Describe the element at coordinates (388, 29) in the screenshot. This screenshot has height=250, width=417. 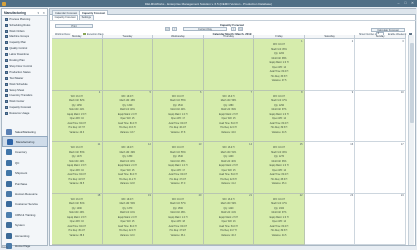
I see `calculate-forecast-button: Calculate Forecast` at that location.